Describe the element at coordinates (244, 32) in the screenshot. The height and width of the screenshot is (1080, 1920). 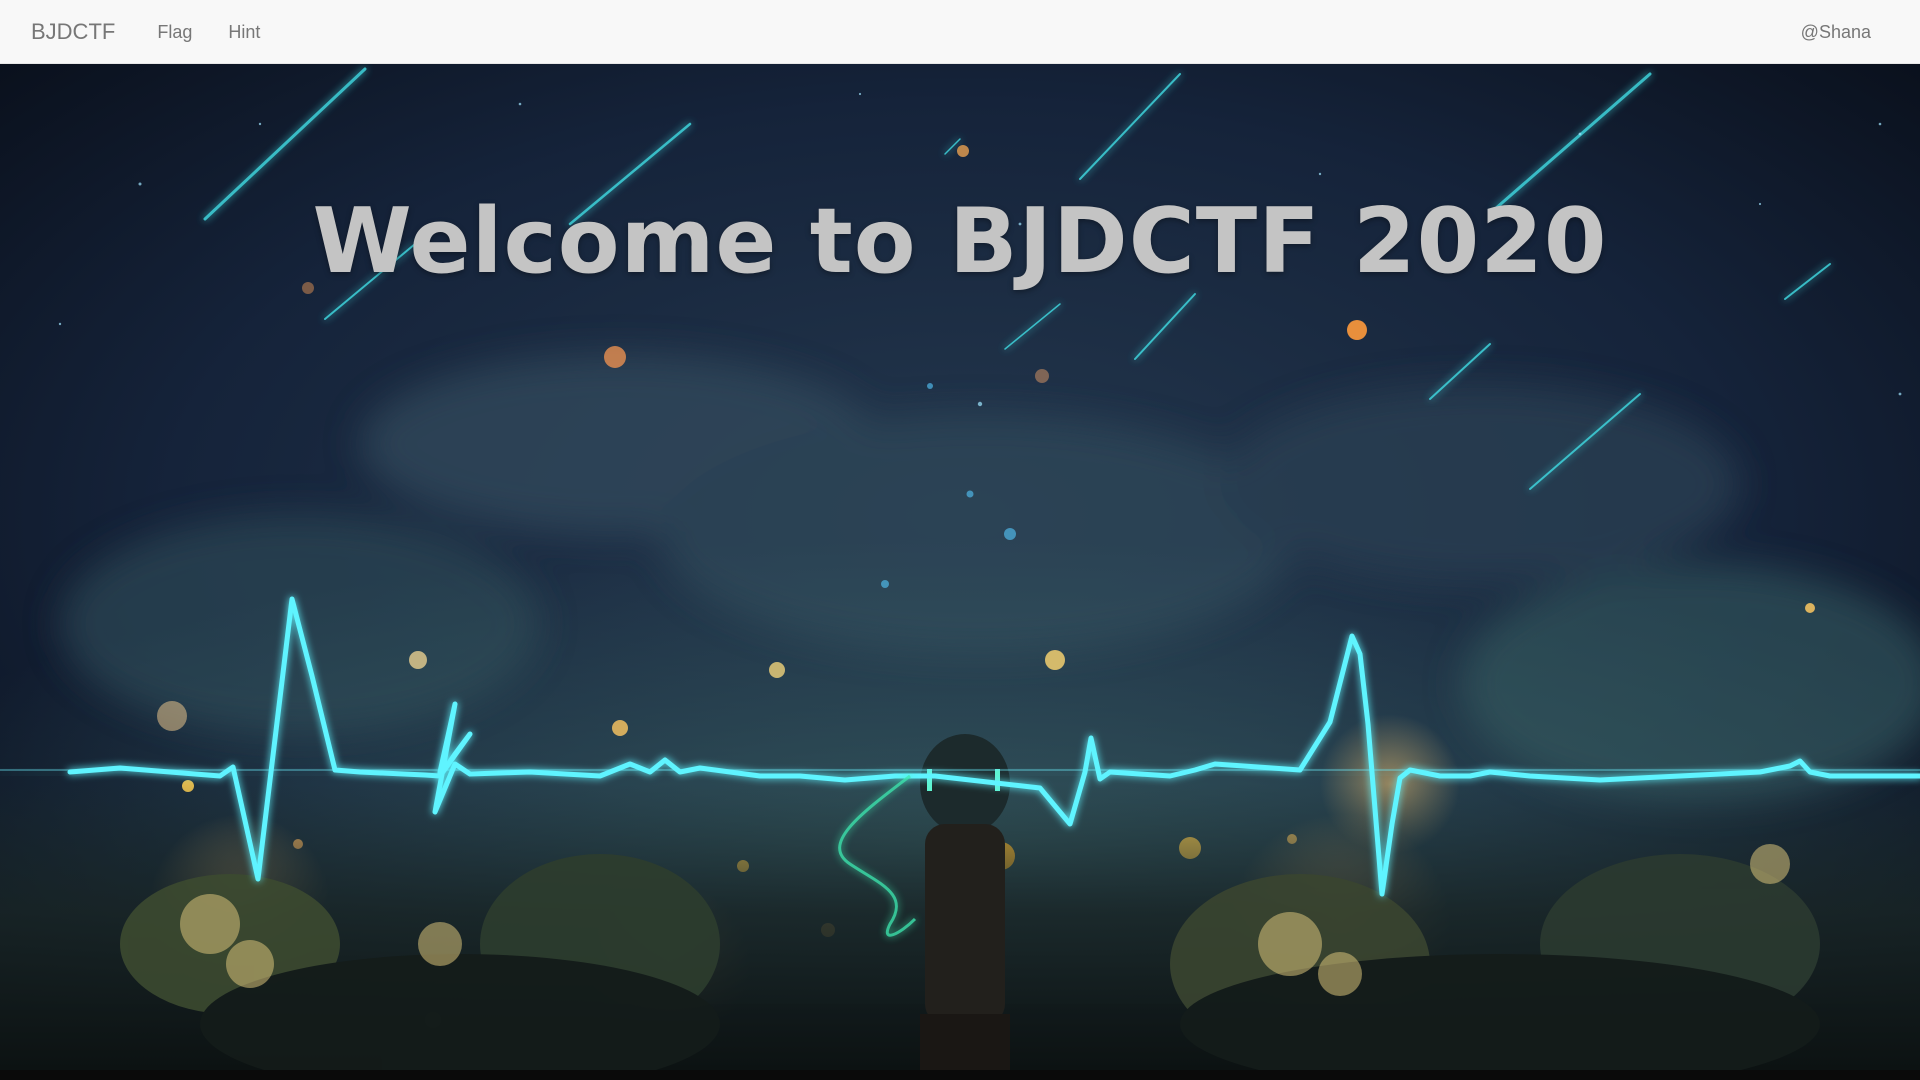
I see `nav-link-hint: Hint` at that location.